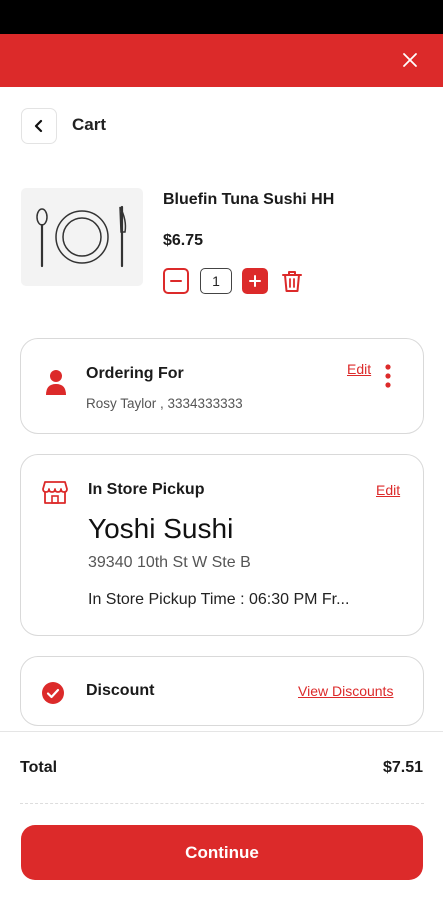  Describe the element at coordinates (221, 731) in the screenshot. I see `summary-divider` at that location.